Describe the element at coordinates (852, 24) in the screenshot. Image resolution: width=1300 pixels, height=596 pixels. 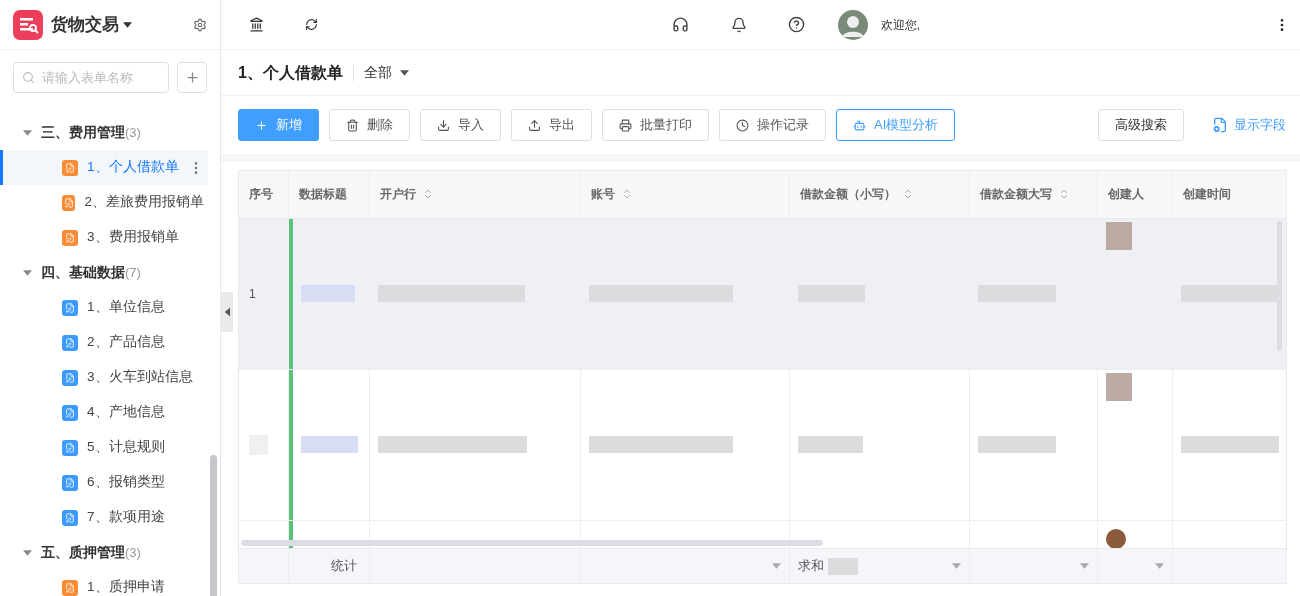
I see `user-avatar` at that location.